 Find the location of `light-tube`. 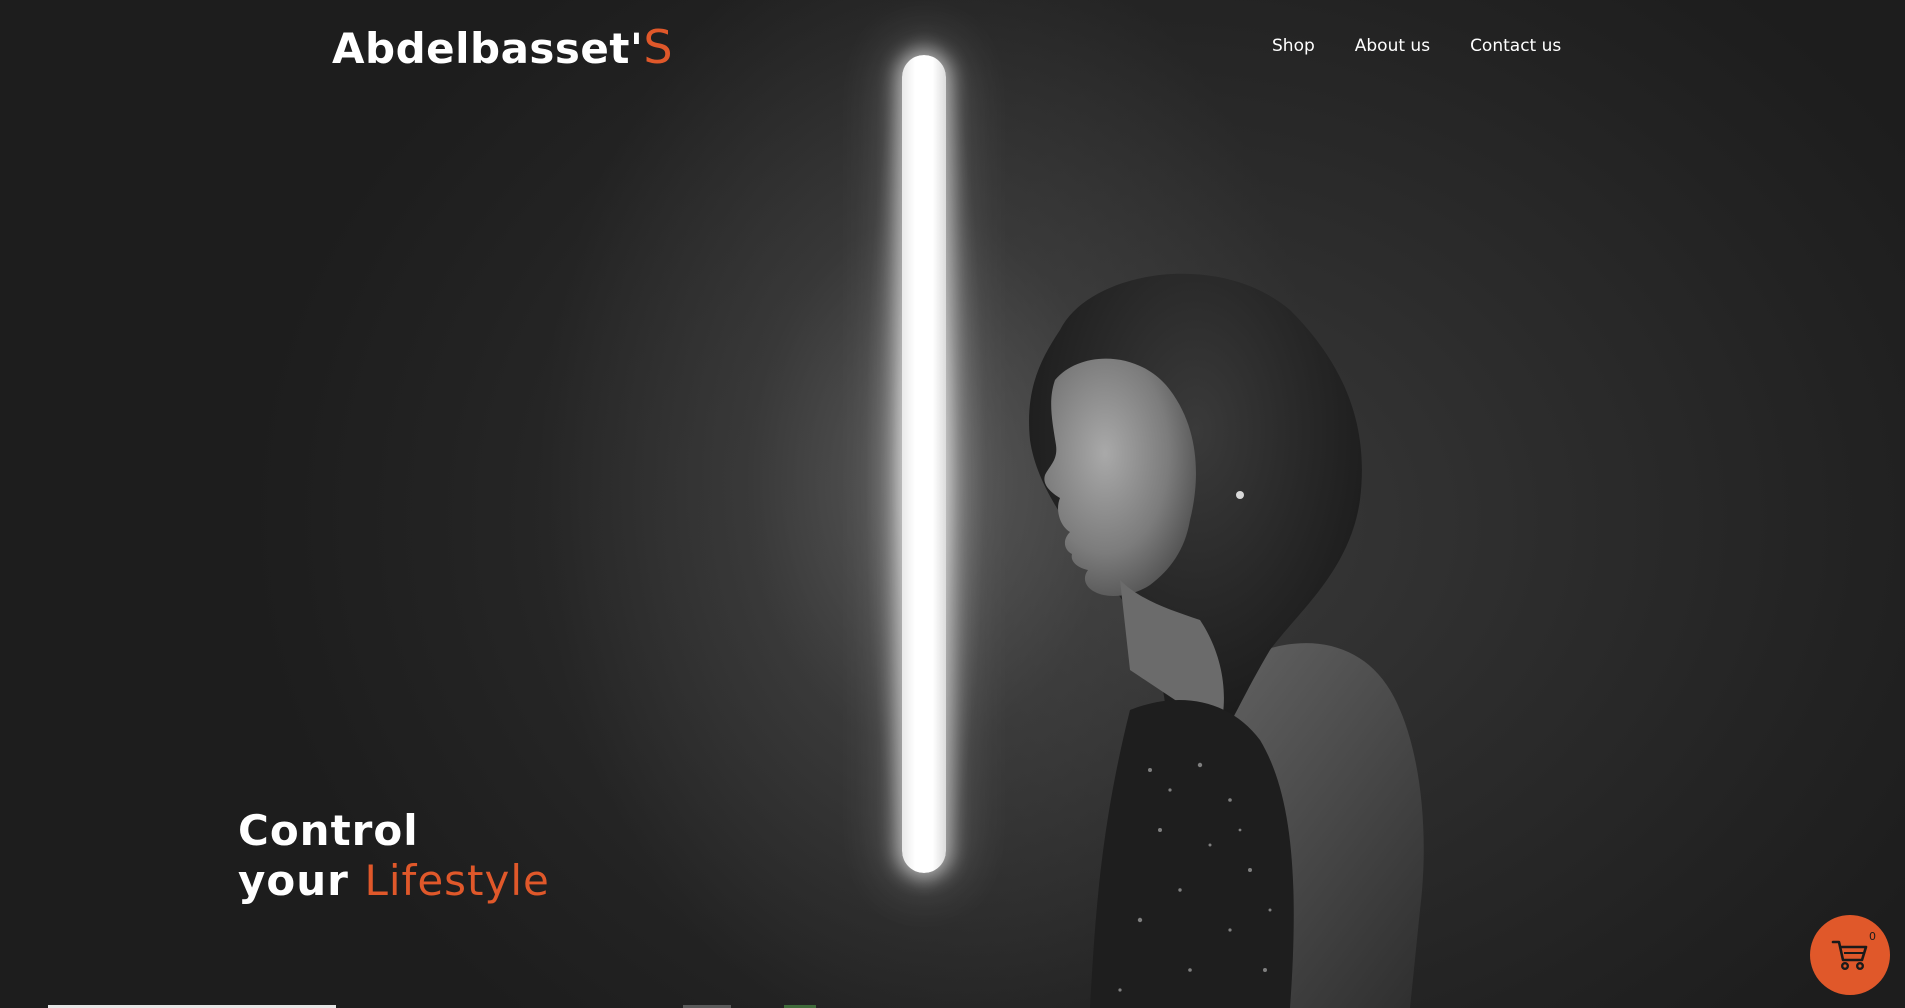

light-tube is located at coordinates (924, 464).